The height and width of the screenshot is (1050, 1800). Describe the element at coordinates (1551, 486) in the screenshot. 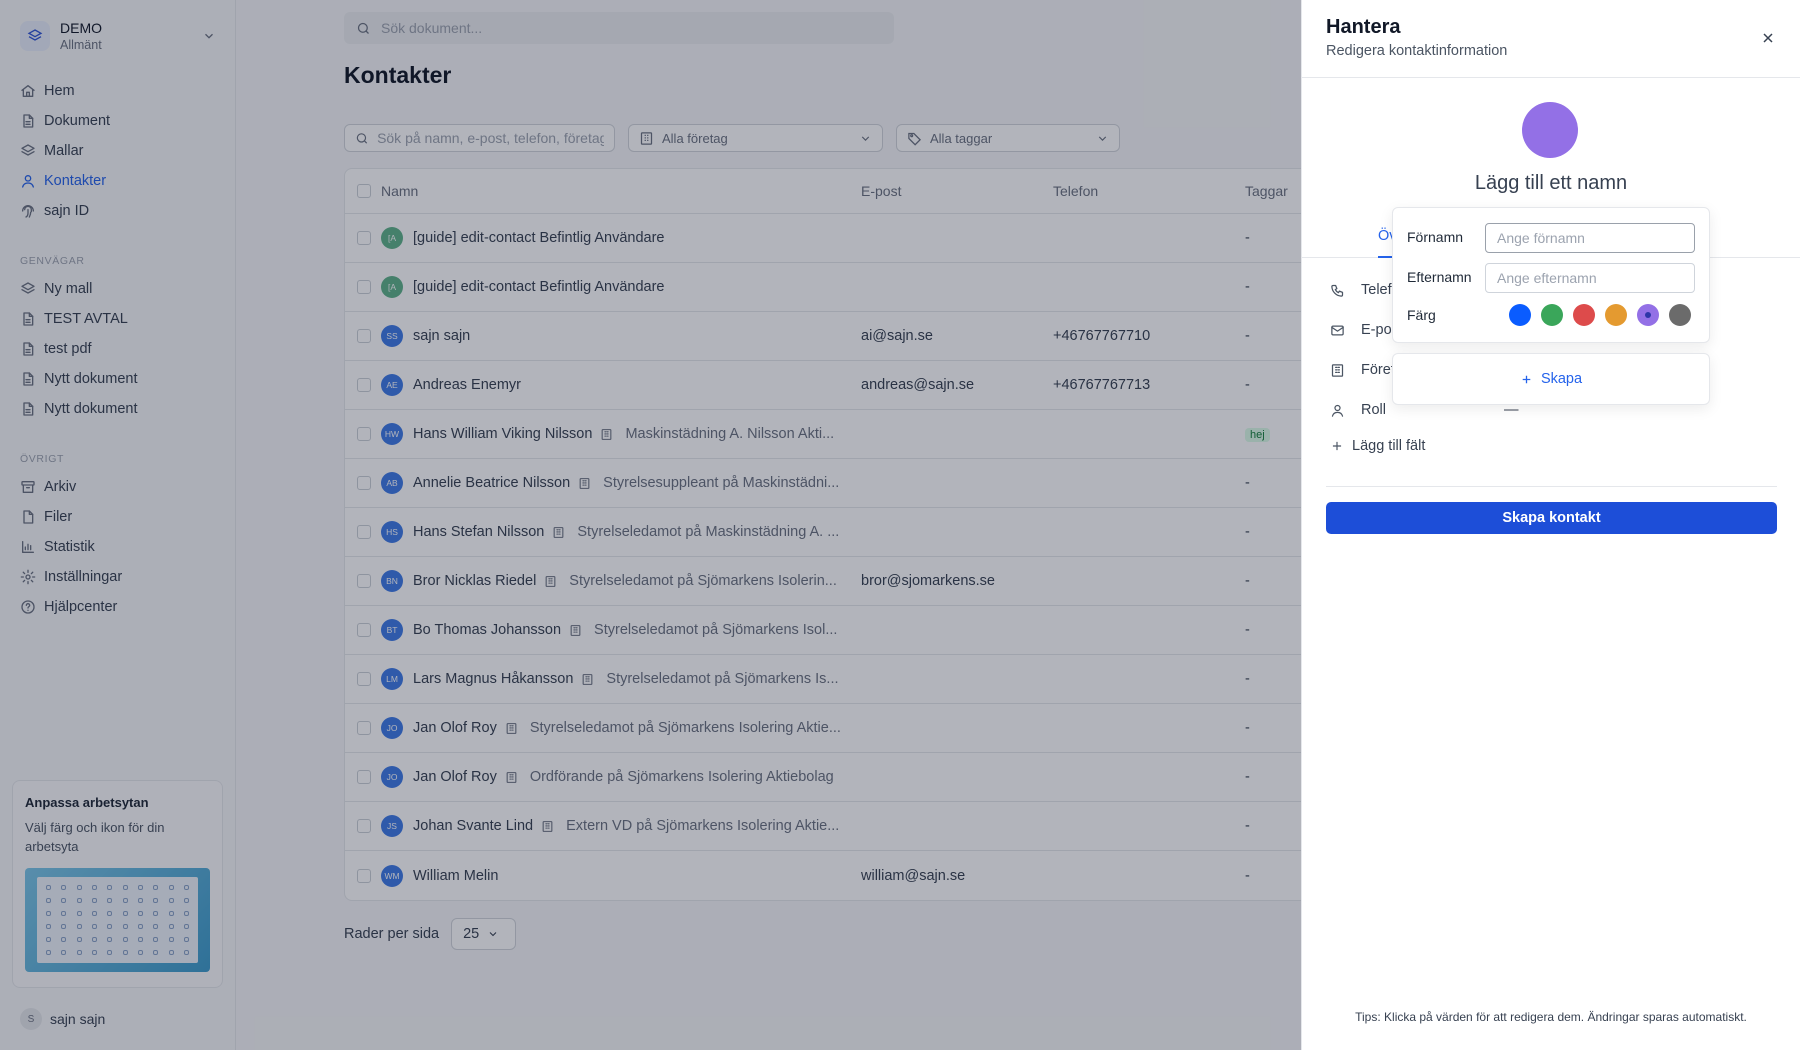

I see `divider` at that location.